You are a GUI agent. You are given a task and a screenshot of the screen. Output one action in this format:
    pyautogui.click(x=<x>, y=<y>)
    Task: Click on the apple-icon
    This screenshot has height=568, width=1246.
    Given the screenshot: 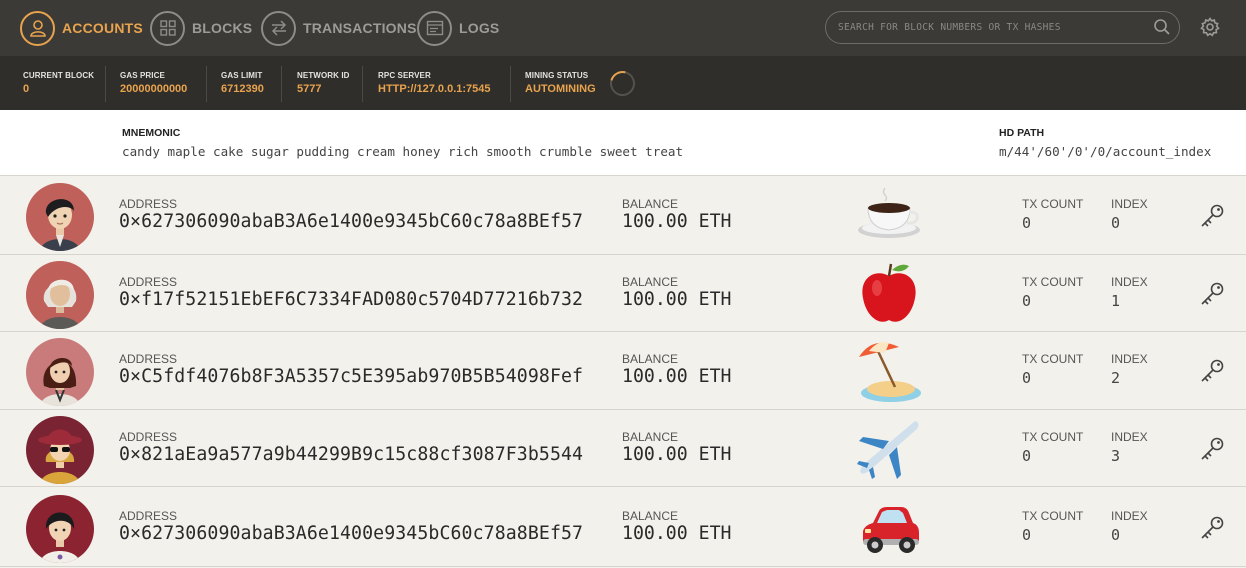 What is the action you would take?
    pyautogui.click(x=889, y=292)
    